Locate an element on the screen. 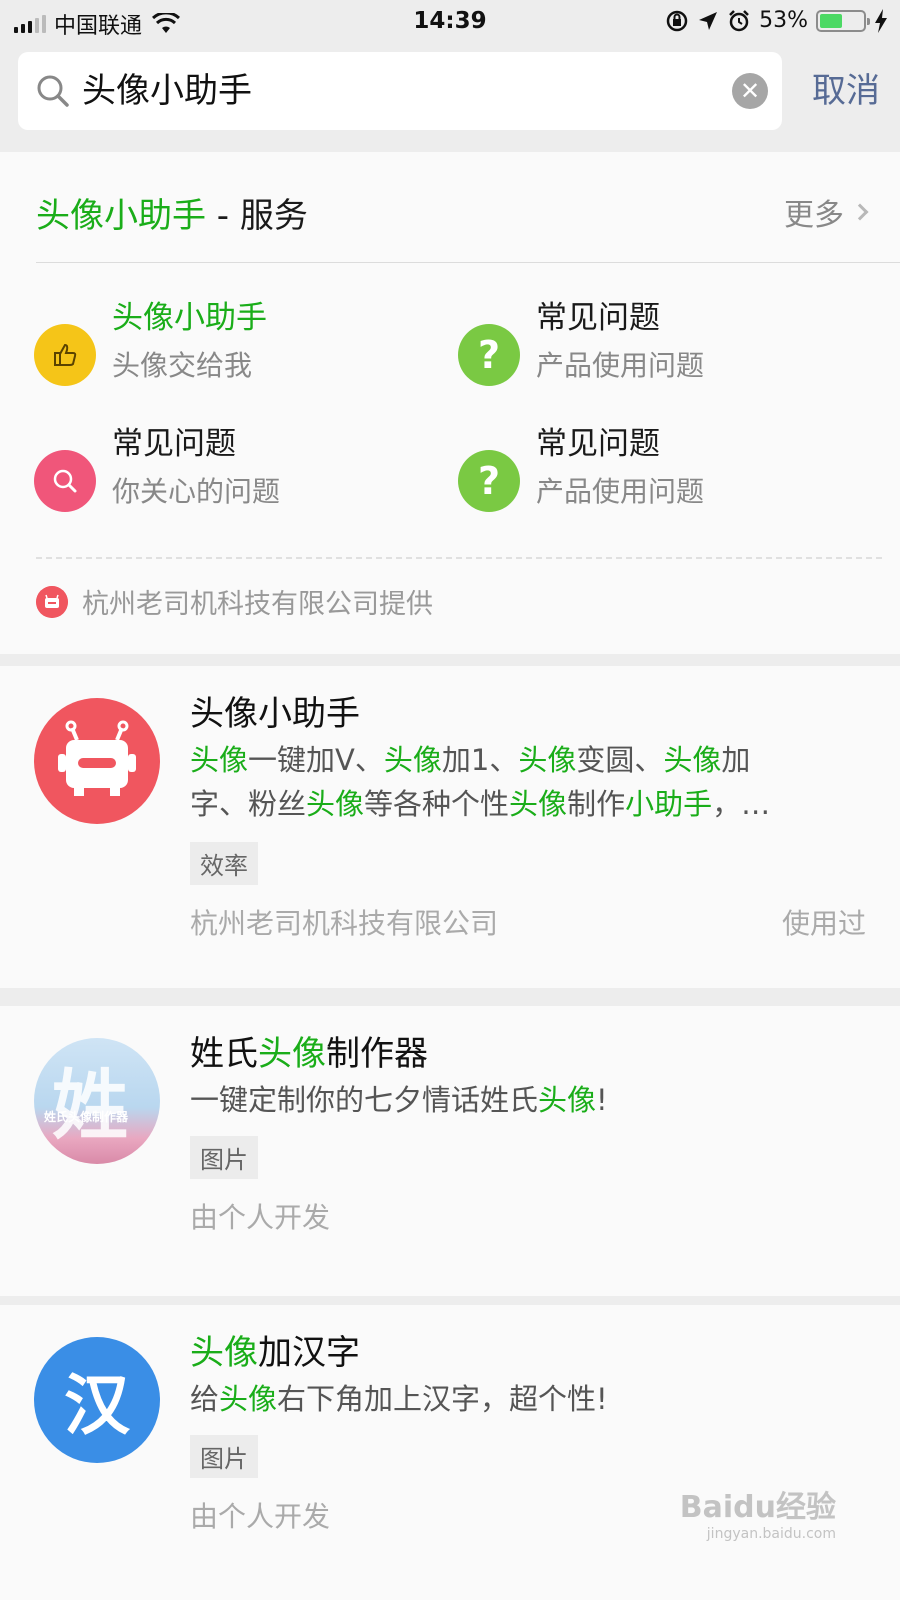 This screenshot has width=900, height=1600. search-input: 头像小助手 ✕ is located at coordinates (400, 91).